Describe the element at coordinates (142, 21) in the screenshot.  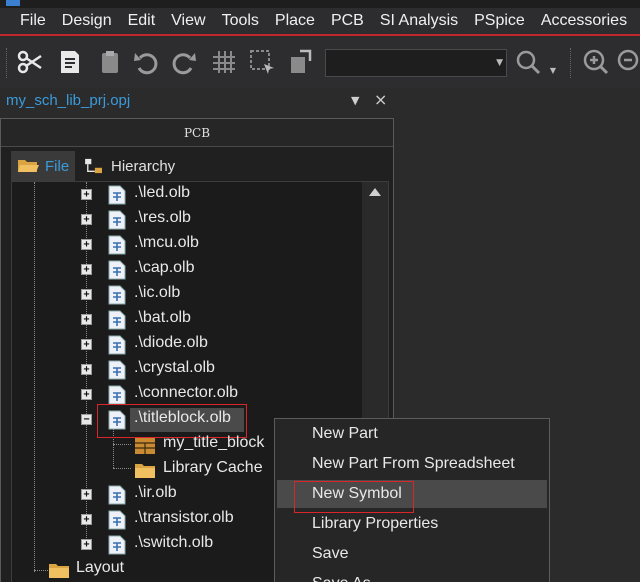
I see `menu-edit: Edit` at that location.